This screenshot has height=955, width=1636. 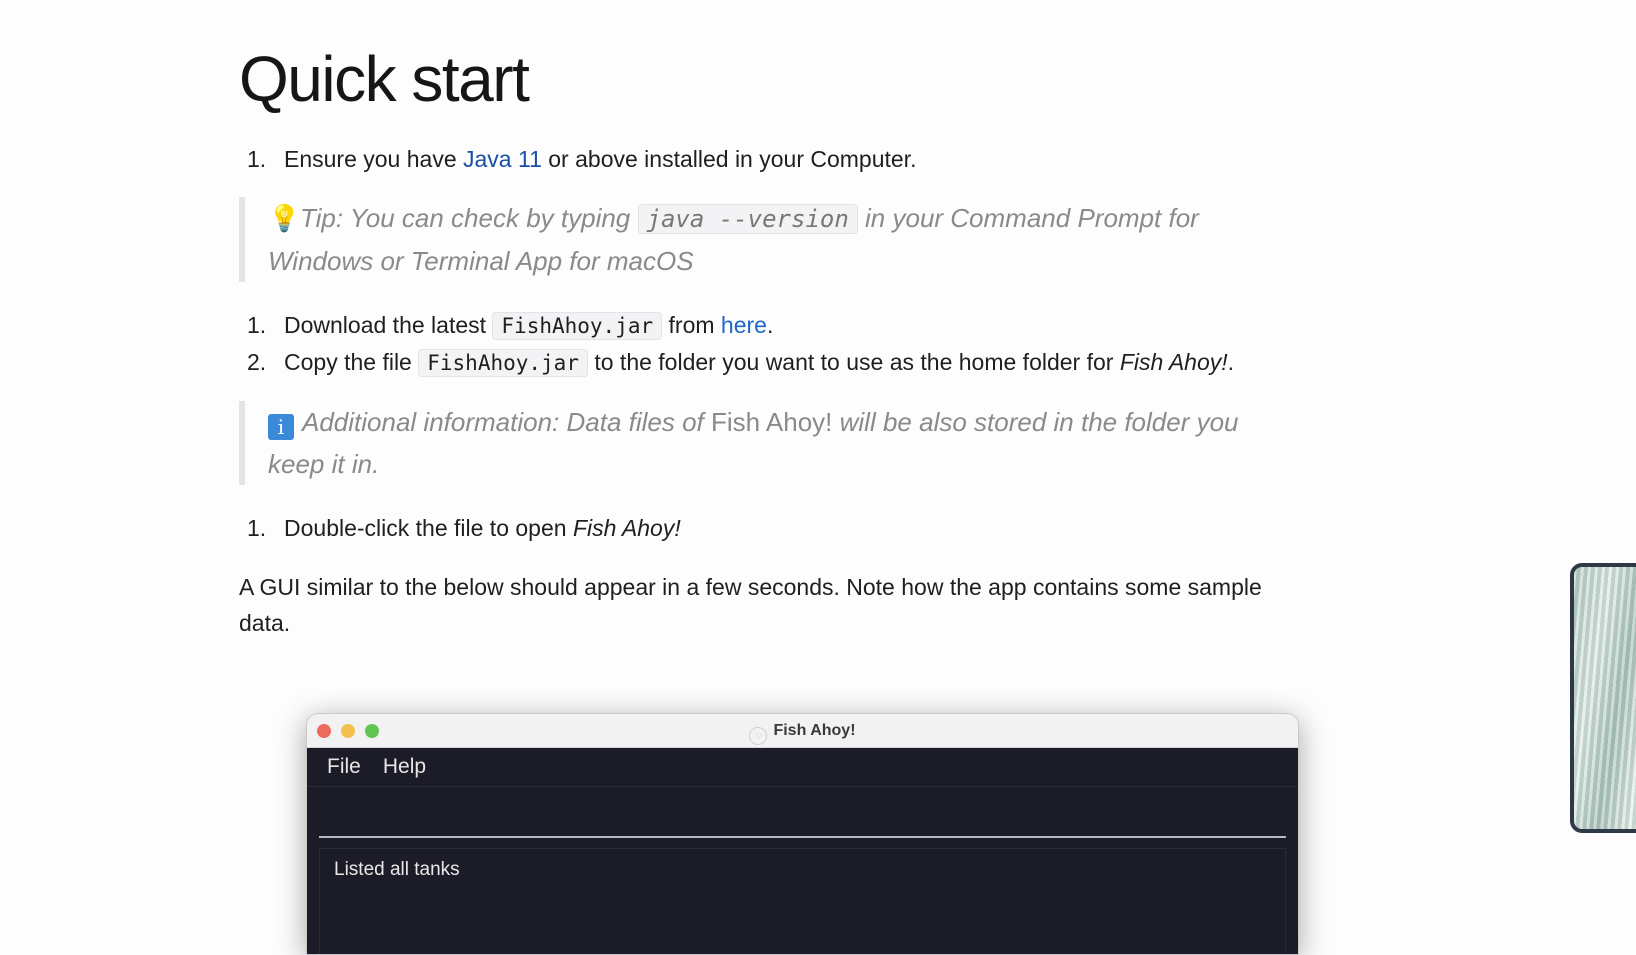 I want to click on step-text: Ensure you have, so click(x=374, y=159).